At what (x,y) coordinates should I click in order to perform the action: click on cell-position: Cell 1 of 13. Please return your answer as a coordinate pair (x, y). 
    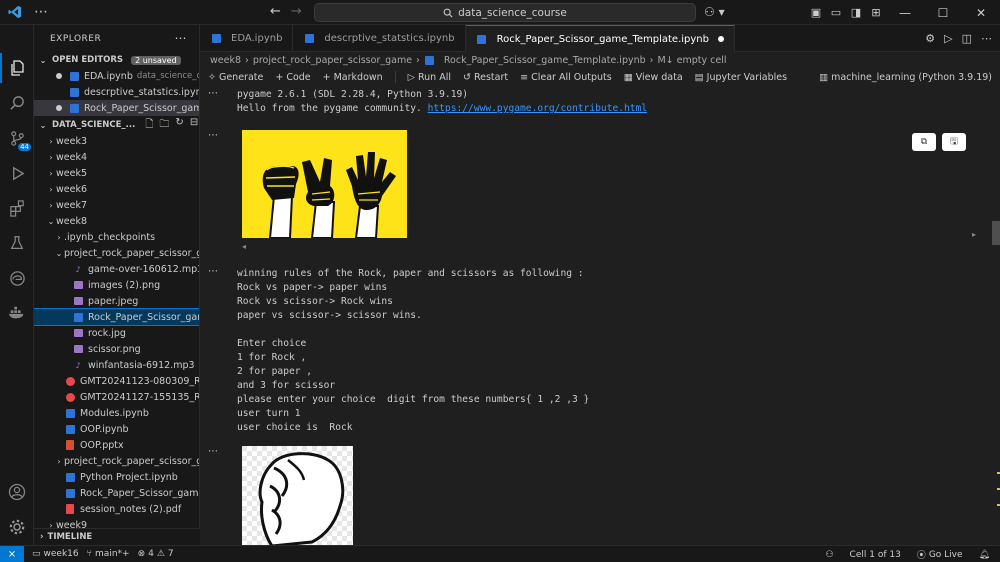
    Looking at the image, I should click on (875, 555).